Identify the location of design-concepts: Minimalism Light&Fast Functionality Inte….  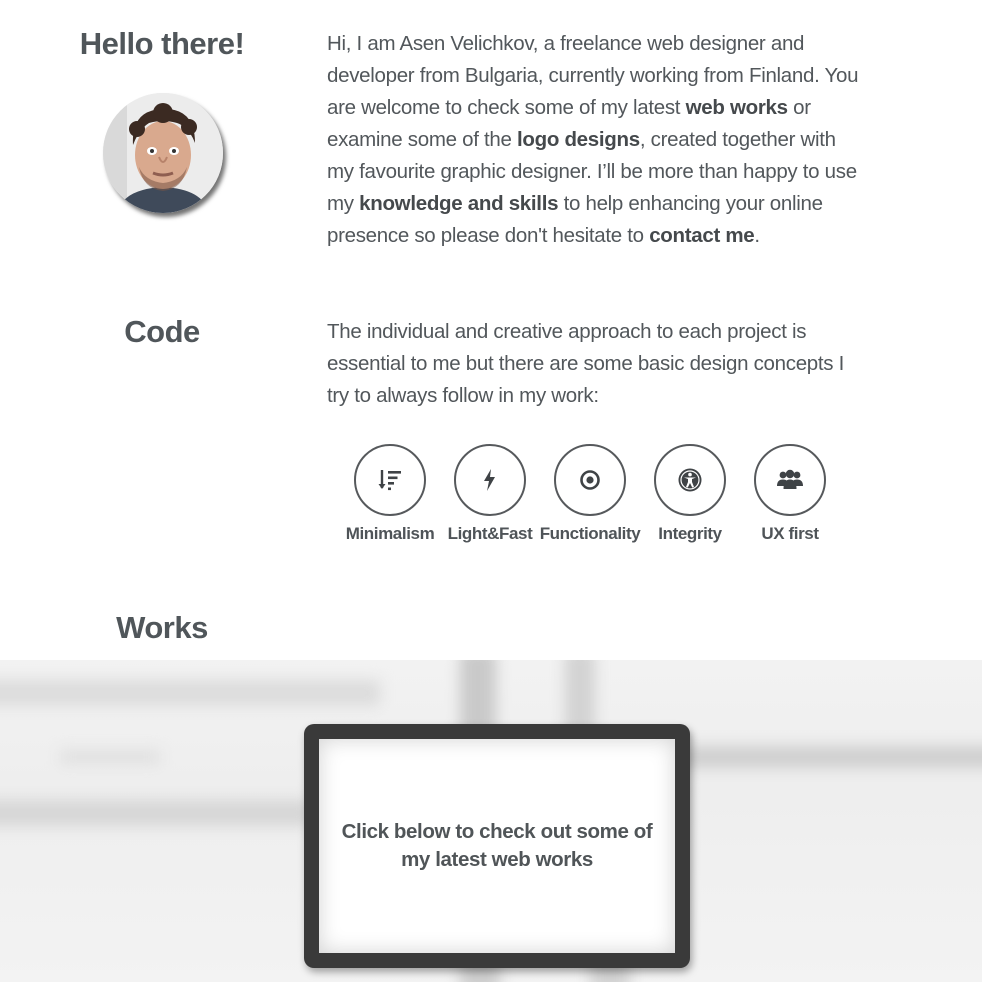
(590, 499).